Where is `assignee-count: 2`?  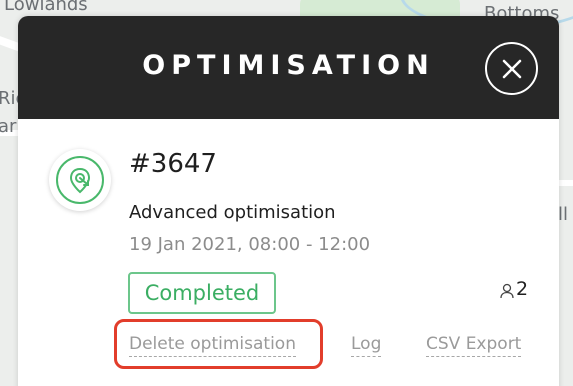 assignee-count: 2 is located at coordinates (522, 289).